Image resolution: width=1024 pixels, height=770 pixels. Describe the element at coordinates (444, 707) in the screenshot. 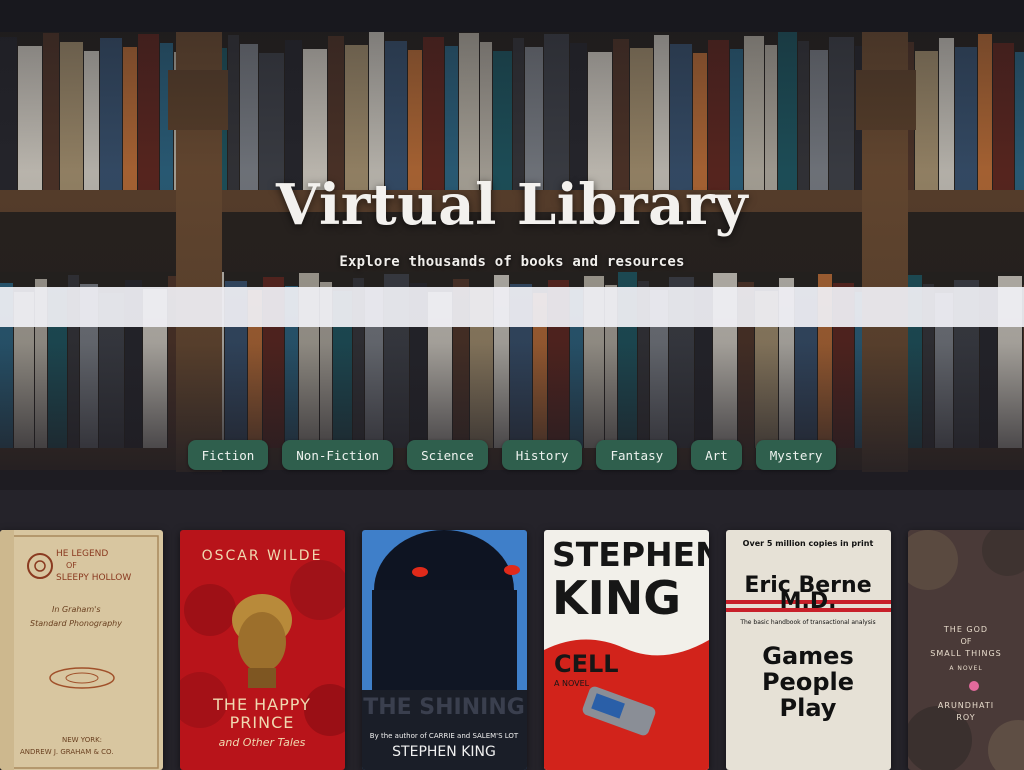

I see `book-title: THE SHINING` at that location.